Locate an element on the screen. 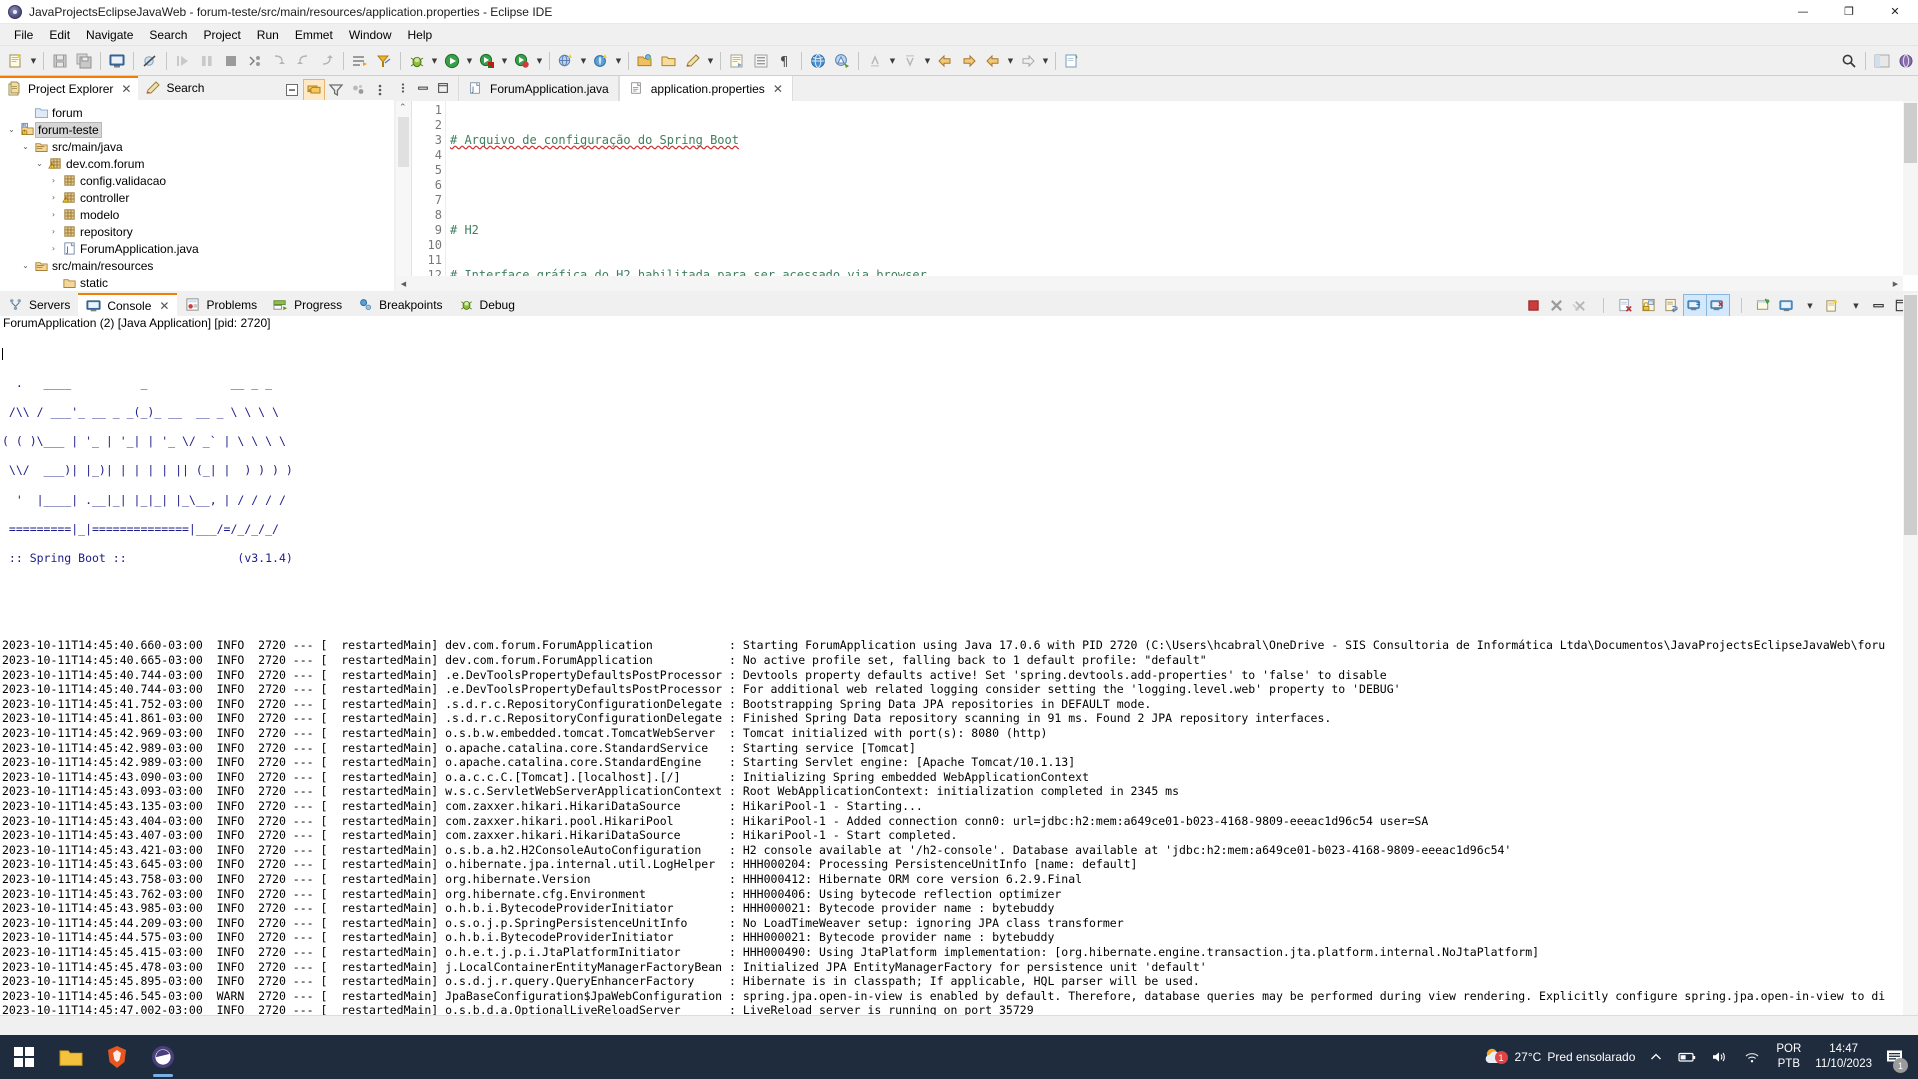  tab-progress: Progress is located at coordinates (307, 304).